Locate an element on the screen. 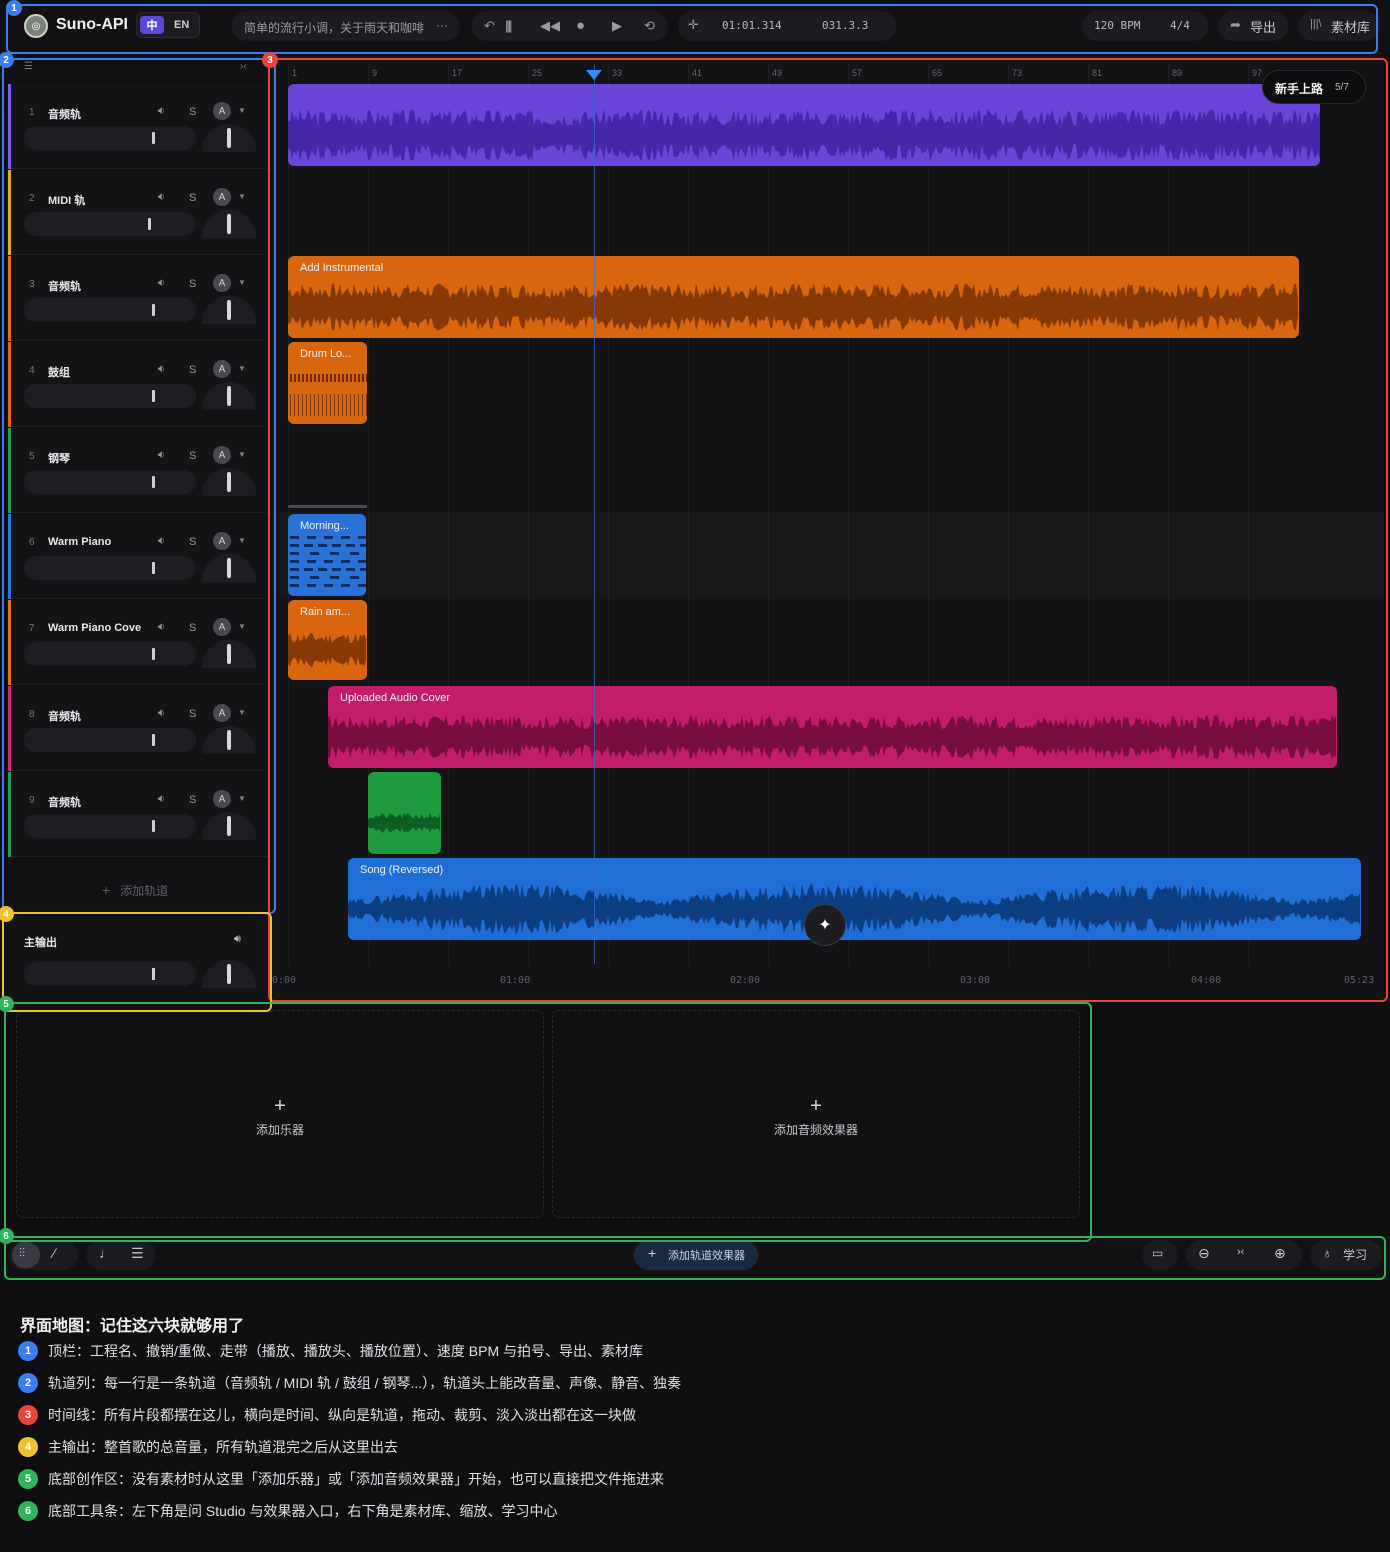  legend-number: 2 is located at coordinates (28, 1383).